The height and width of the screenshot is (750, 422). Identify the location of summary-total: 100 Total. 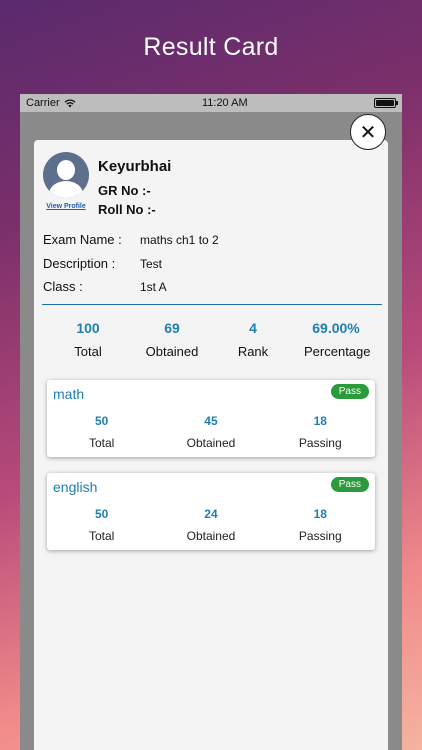
(88, 339).